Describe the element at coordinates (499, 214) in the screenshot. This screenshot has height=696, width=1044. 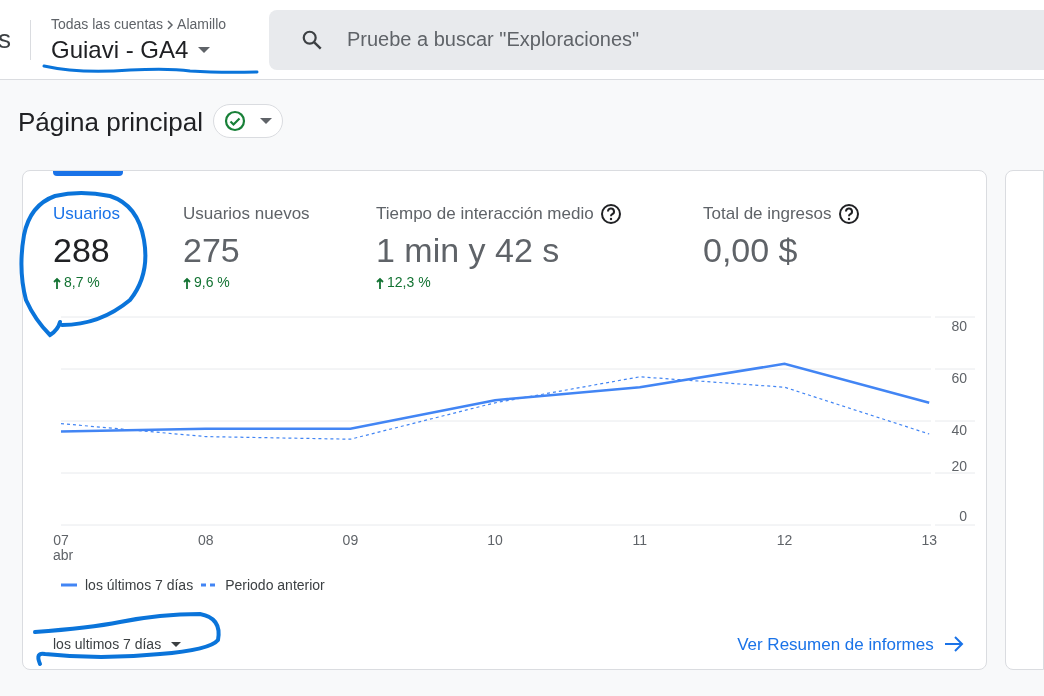
I see `metric-tab: Tiempo de interacción medio` at that location.